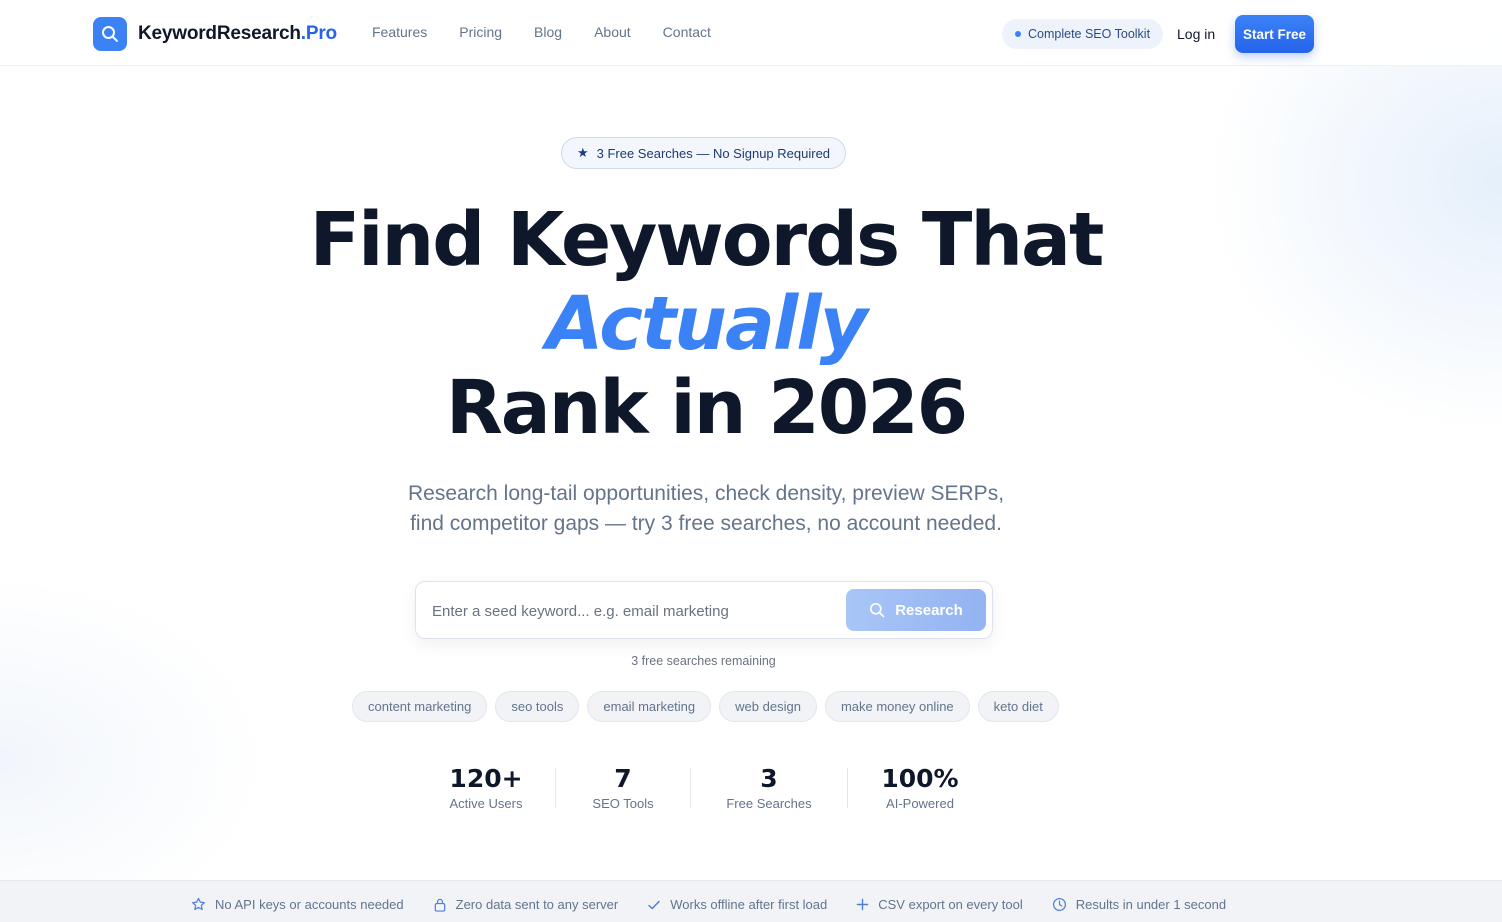  I want to click on trust-item: Zero data sent to any server, so click(526, 904).